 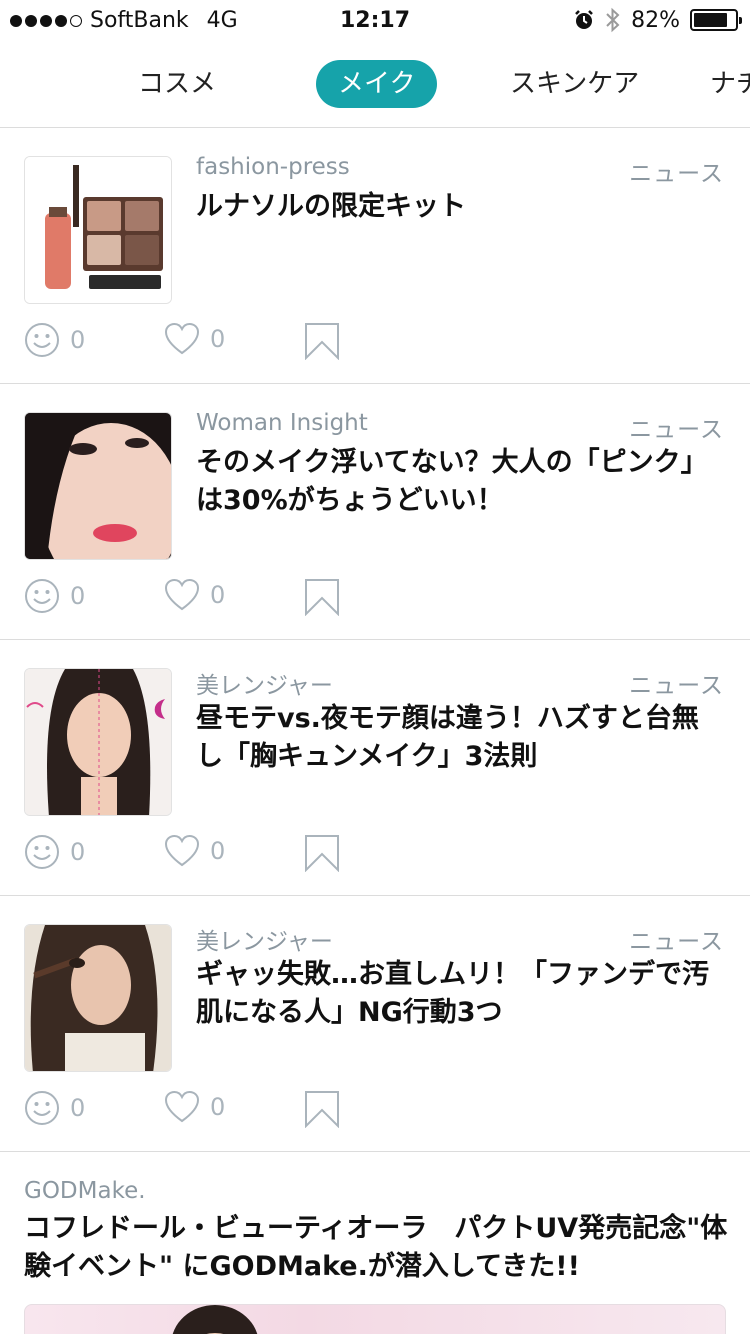 I want to click on article-source: GODMake., so click(x=85, y=1191).